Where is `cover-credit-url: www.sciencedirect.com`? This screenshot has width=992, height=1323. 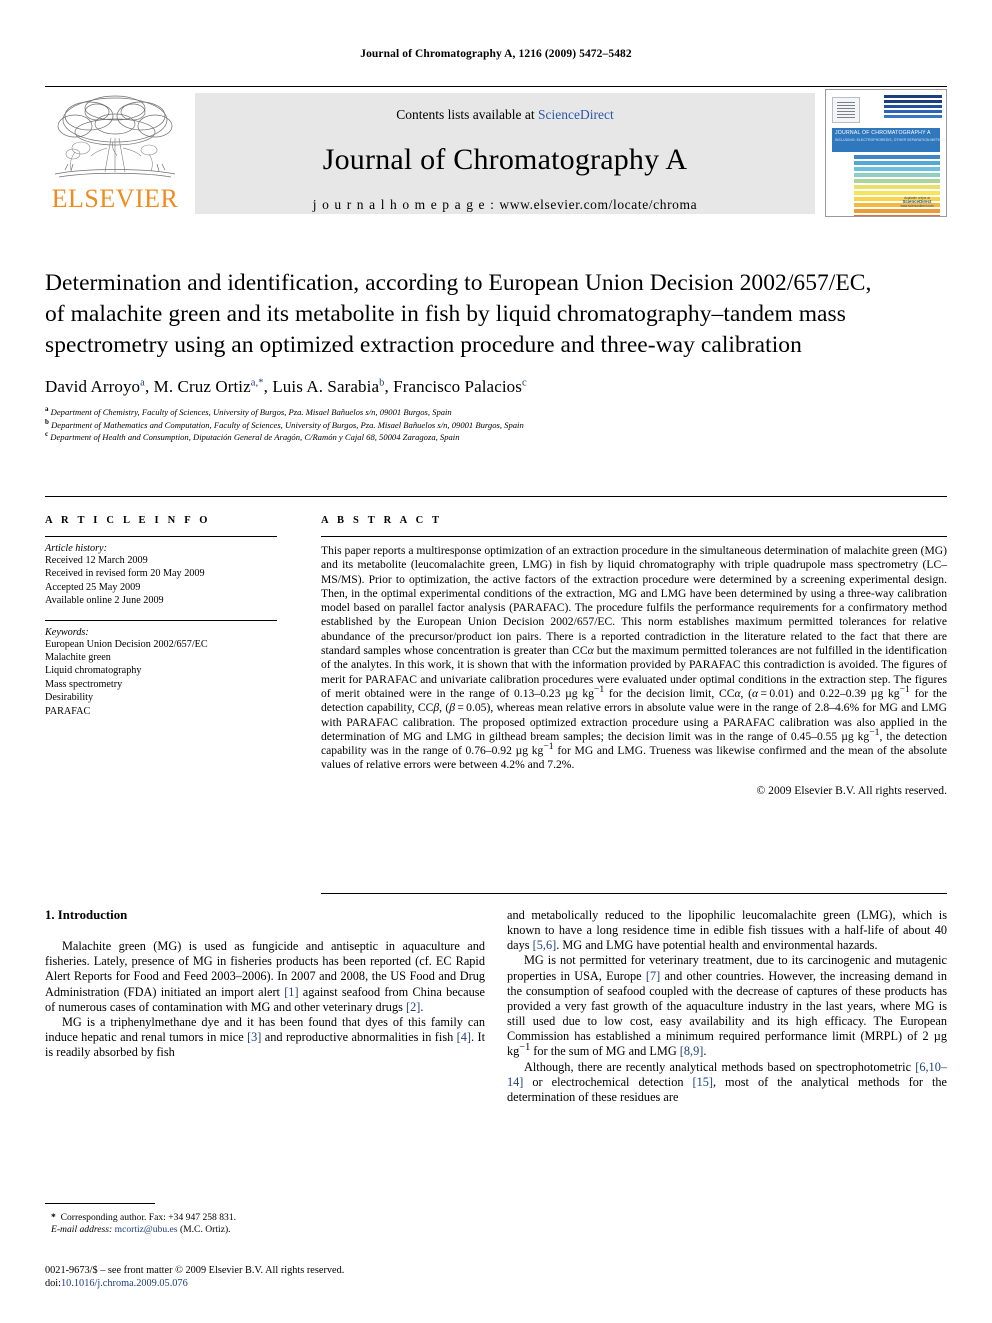
cover-credit-url: www.sciencedirect.com is located at coordinates (917, 206).